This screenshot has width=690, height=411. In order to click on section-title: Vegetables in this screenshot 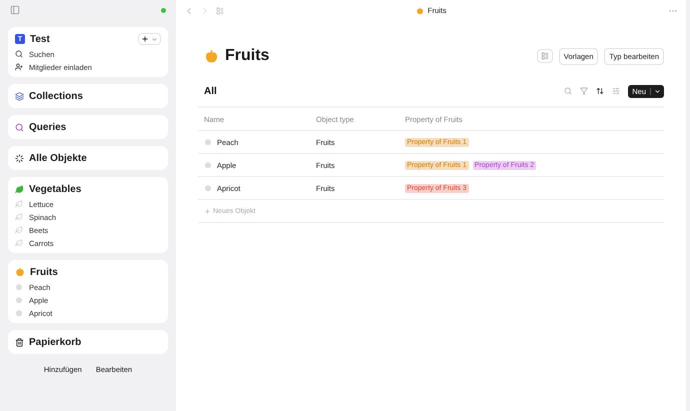, I will do `click(55, 189)`.